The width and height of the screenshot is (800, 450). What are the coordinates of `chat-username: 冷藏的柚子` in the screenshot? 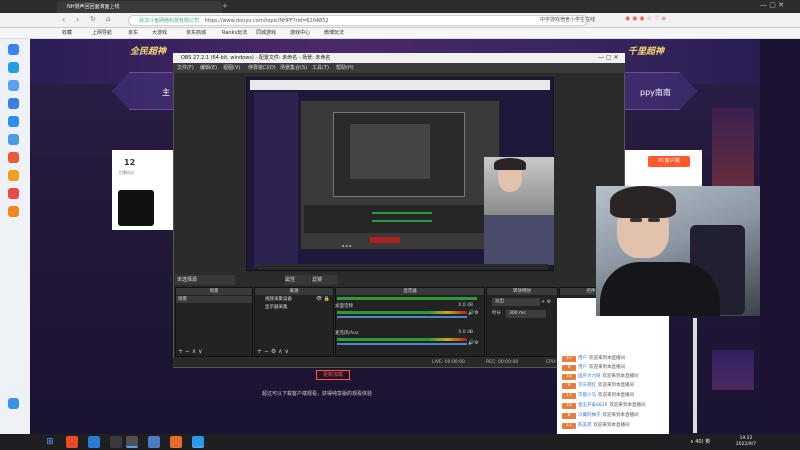 It's located at (589, 415).